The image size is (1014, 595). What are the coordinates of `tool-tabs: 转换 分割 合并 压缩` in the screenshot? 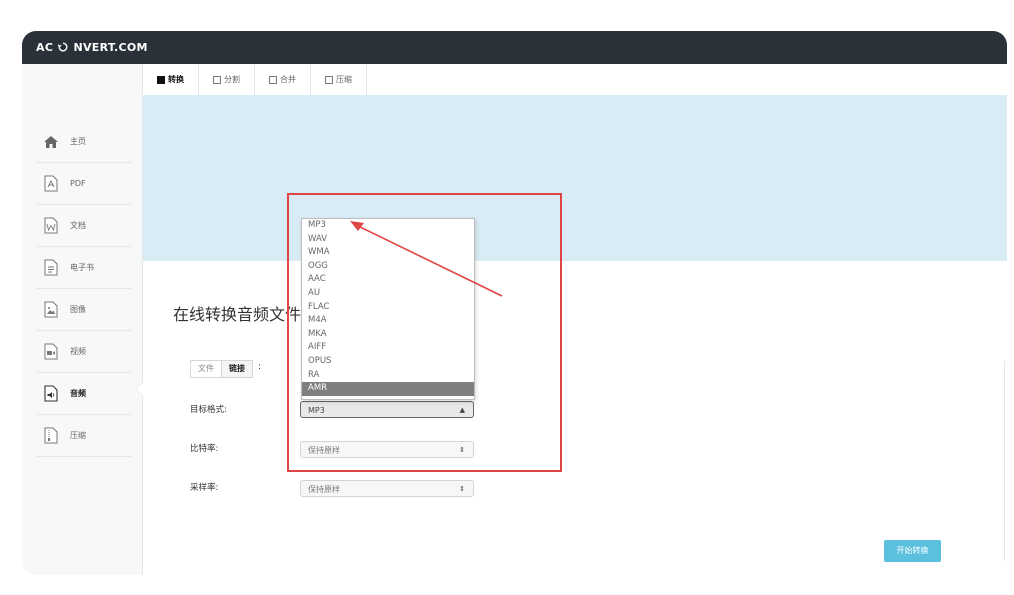 It's located at (255, 79).